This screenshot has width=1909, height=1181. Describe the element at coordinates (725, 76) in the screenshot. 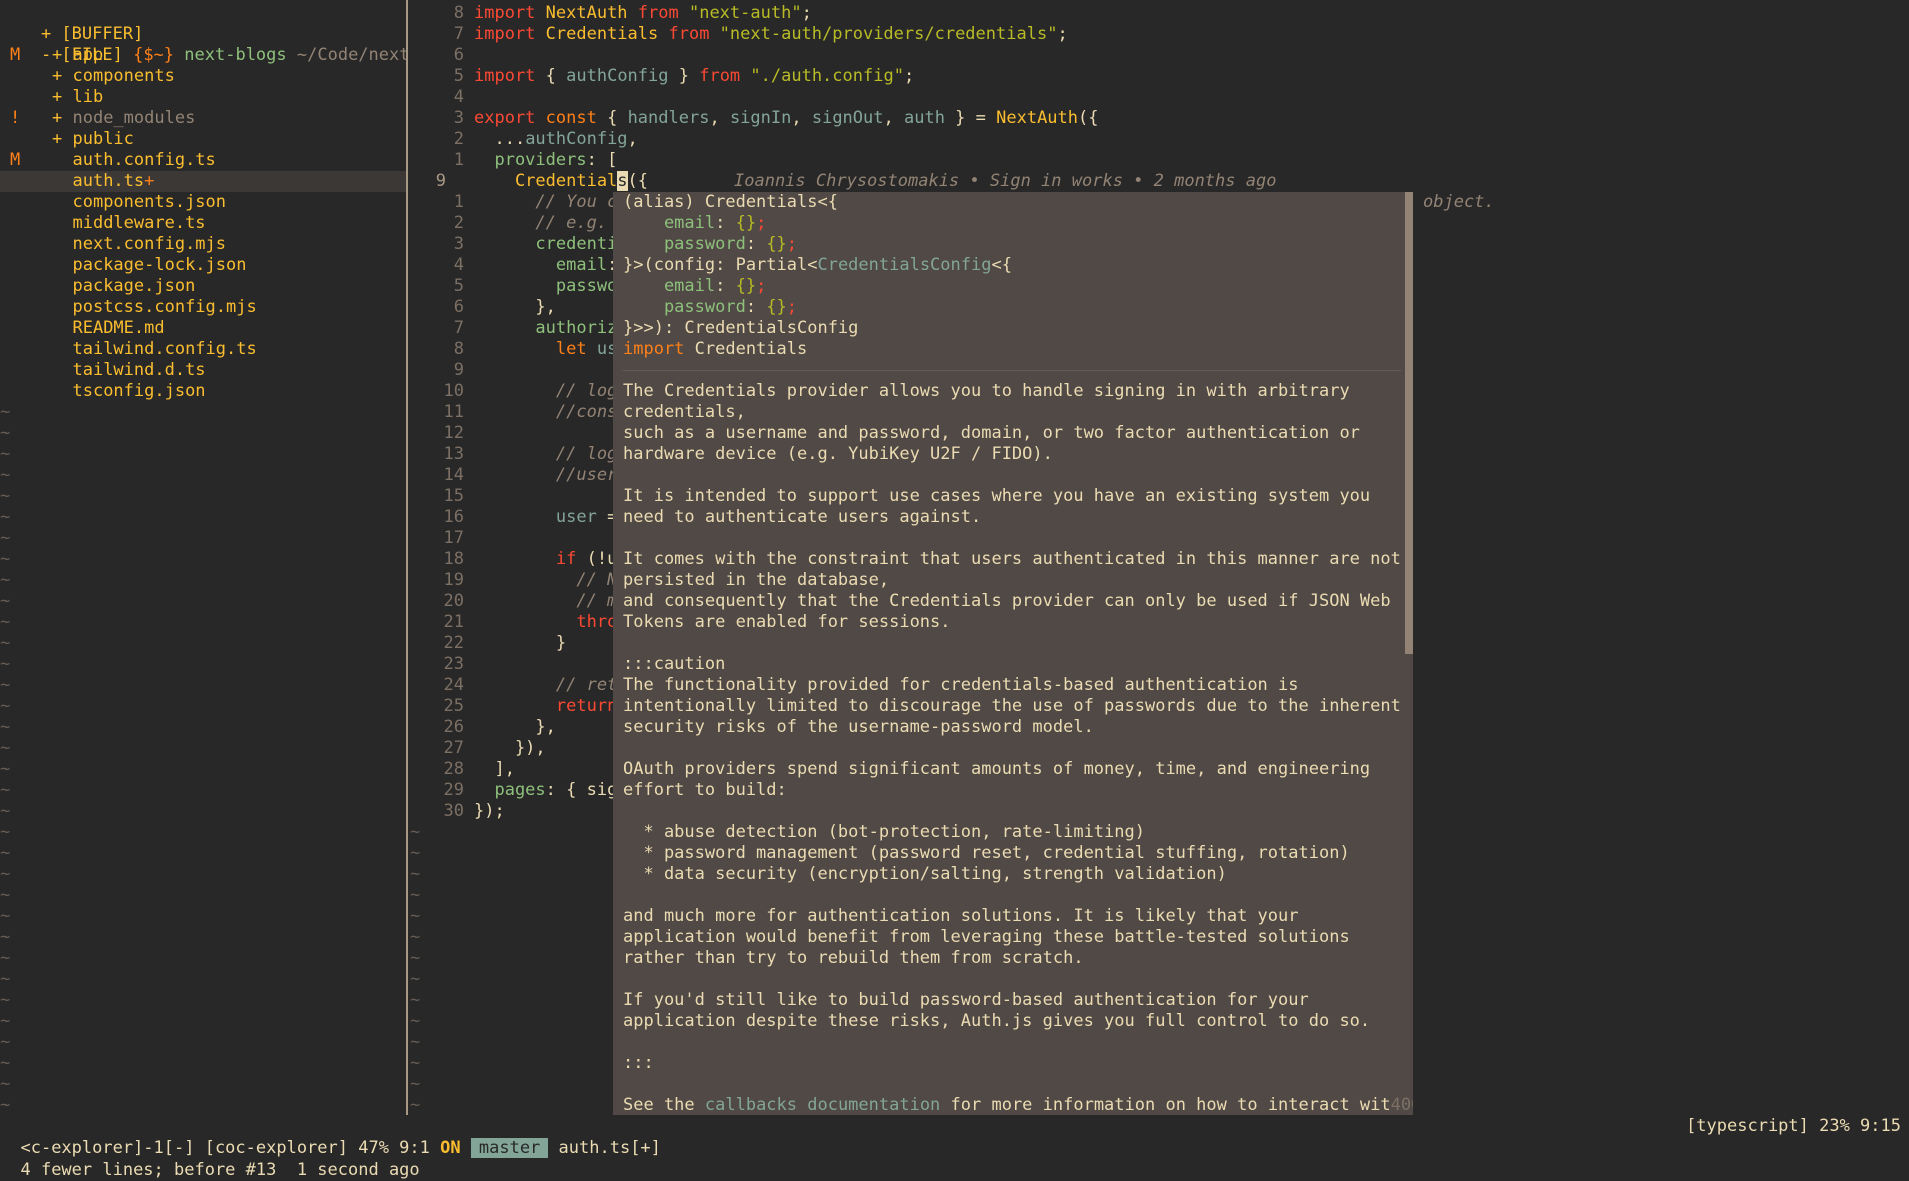

I see `code-token: from` at that location.